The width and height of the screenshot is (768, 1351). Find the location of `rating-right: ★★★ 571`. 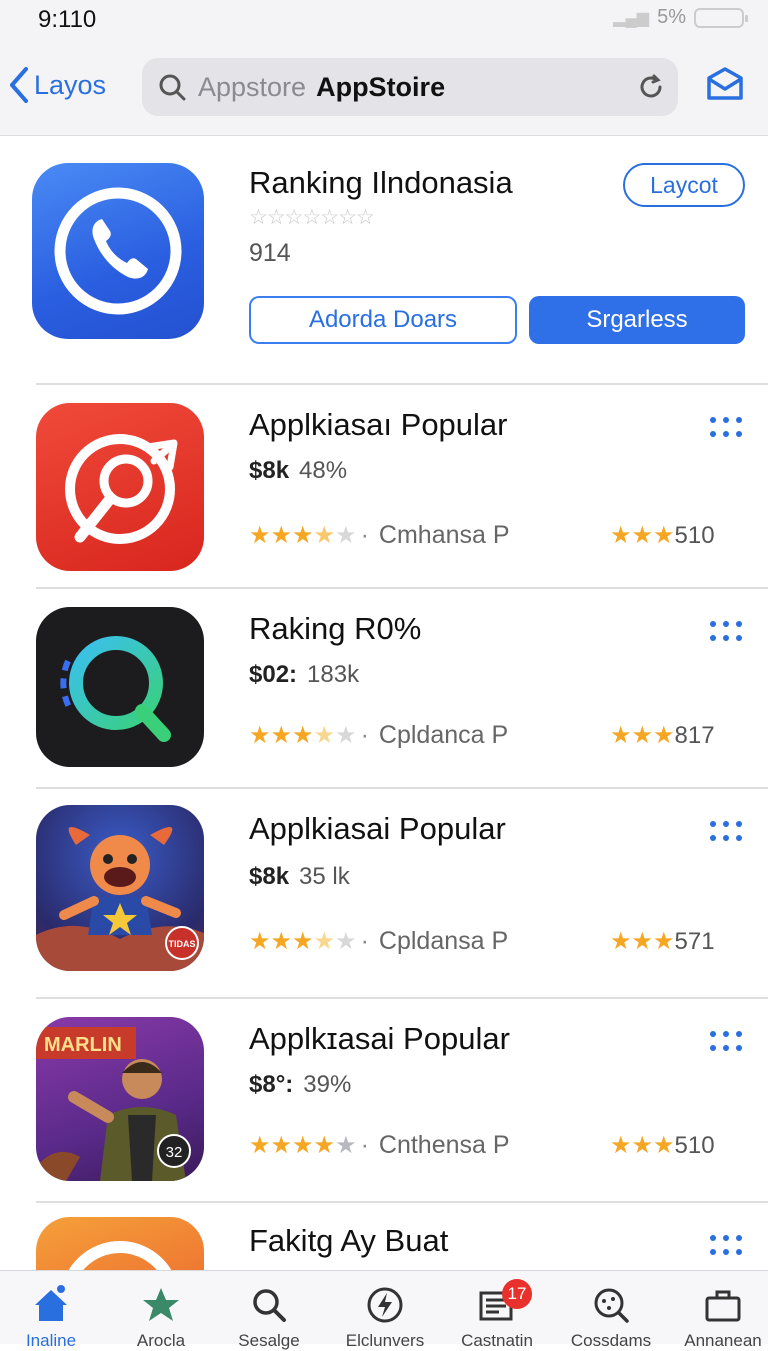

rating-right: ★★★ 571 is located at coordinates (662, 941).